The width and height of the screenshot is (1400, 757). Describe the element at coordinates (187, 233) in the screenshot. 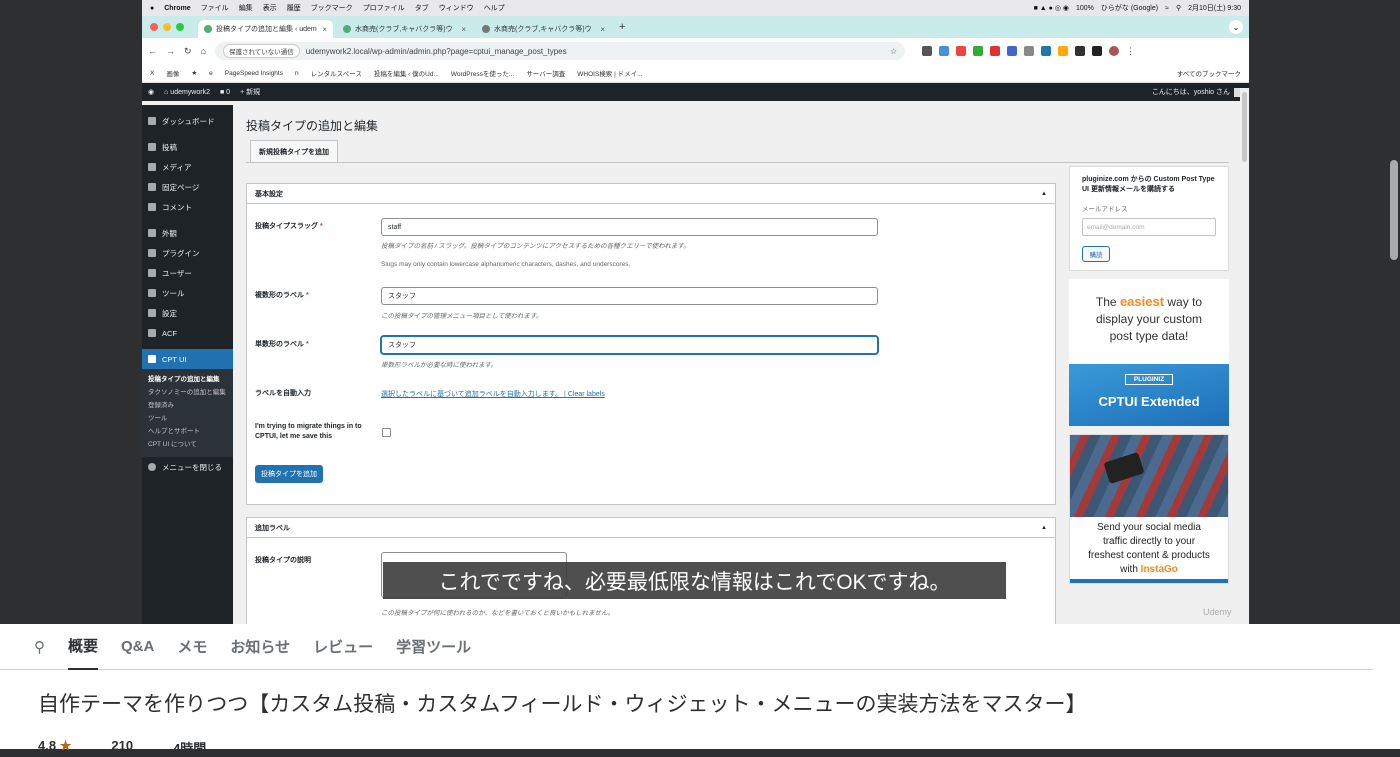

I see `menu-appearance: 外観` at that location.